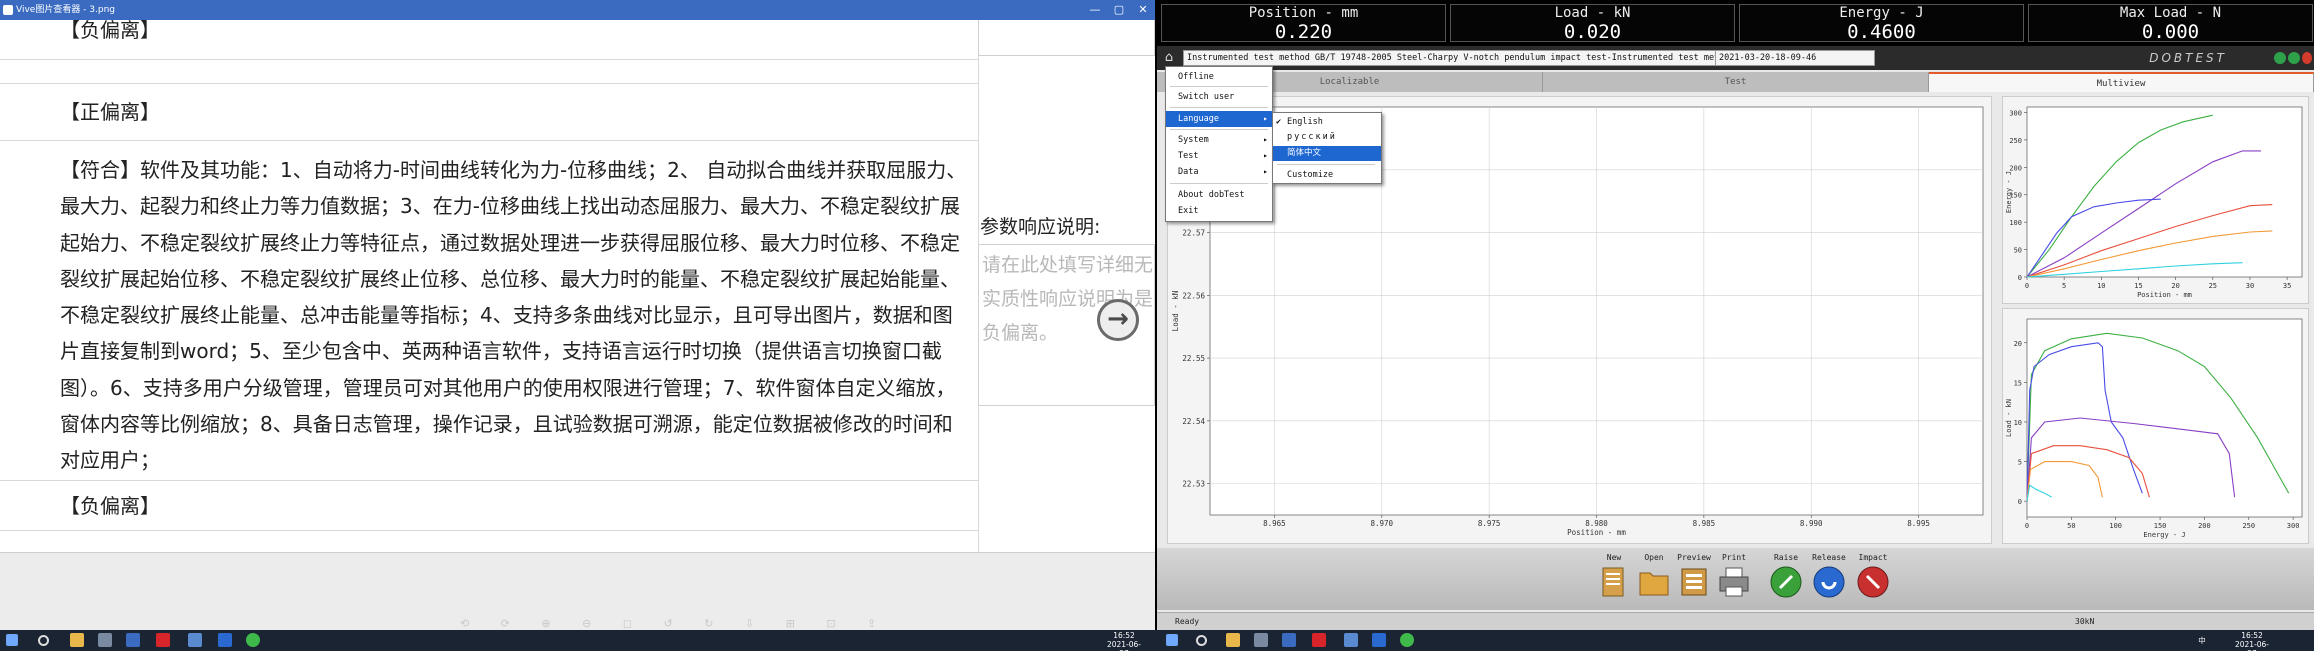 The image size is (2314, 651). I want to click on button-label: Open, so click(1654, 557).